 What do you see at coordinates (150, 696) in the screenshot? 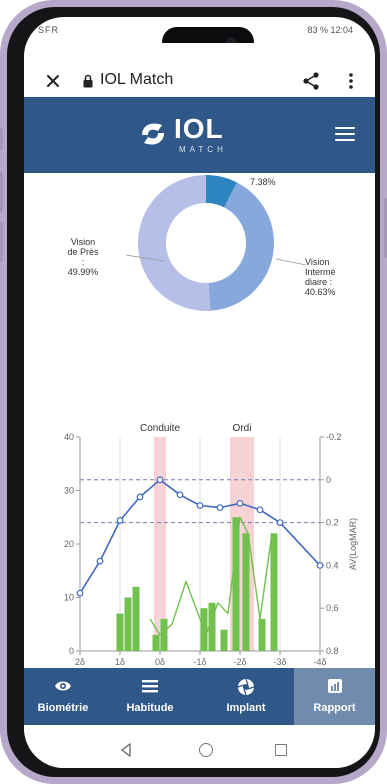
I see `nav-habitude: Habitude` at bounding box center [150, 696].